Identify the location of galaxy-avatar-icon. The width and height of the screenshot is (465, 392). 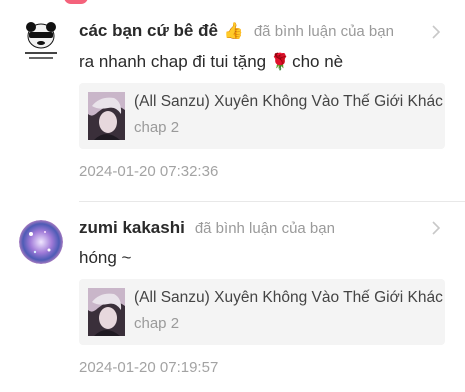
(41, 242).